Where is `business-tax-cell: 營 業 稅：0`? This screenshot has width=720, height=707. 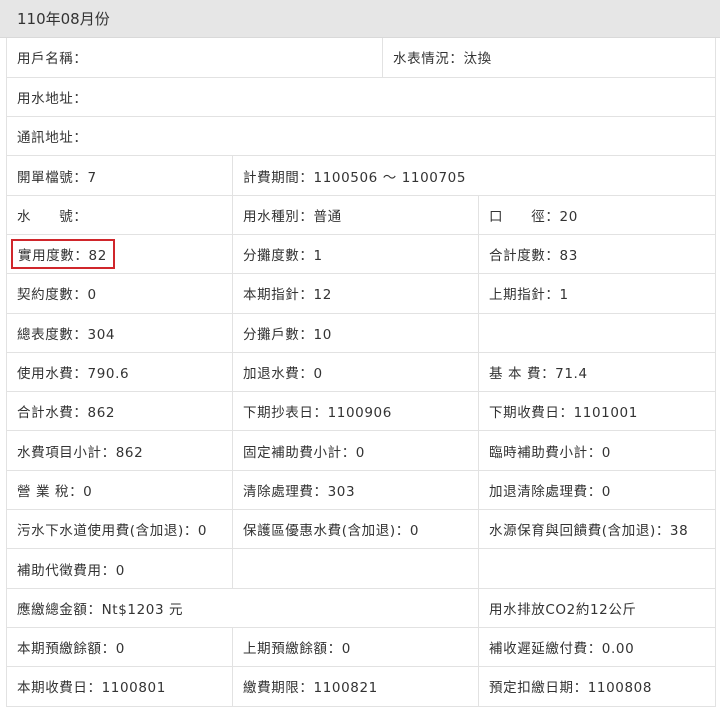
business-tax-cell: 營 業 稅：0 is located at coordinates (119, 490).